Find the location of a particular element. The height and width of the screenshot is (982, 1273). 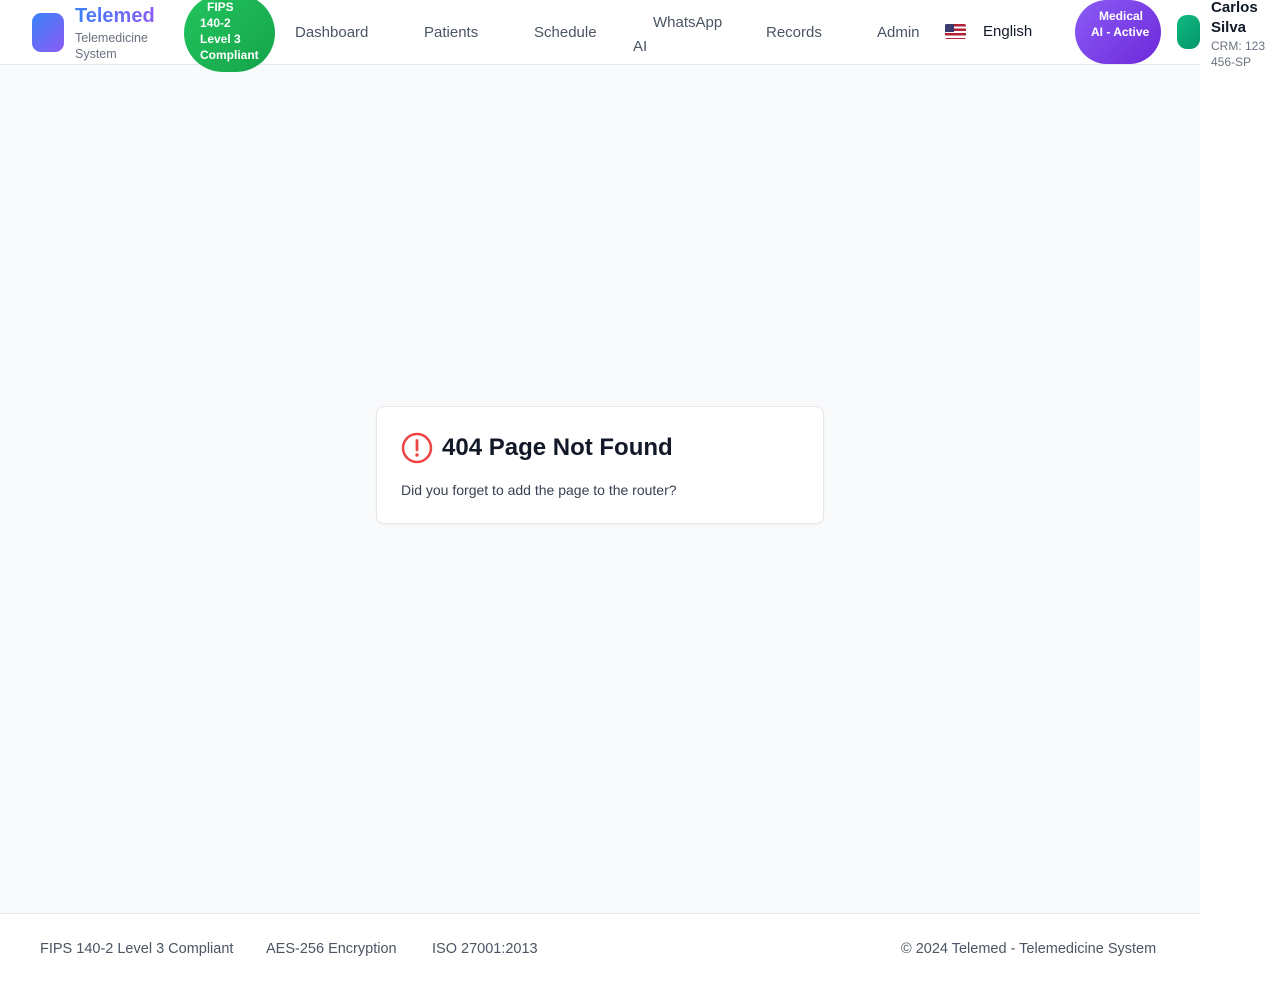

user-name: Carlos Silva is located at coordinates (1241, 19).